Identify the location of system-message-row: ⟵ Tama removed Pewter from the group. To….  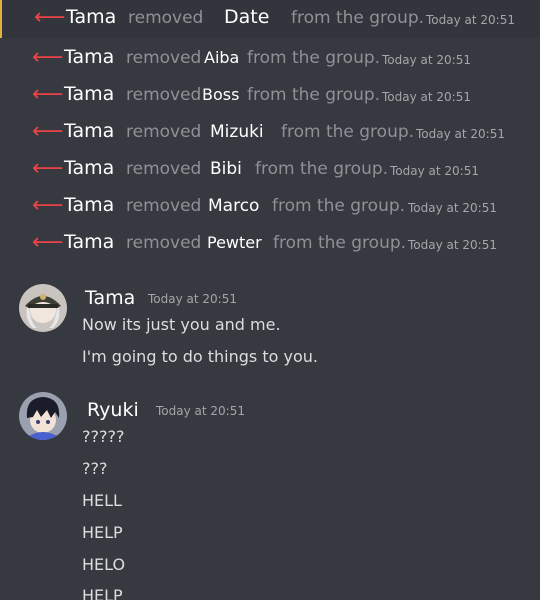
(270, 243).